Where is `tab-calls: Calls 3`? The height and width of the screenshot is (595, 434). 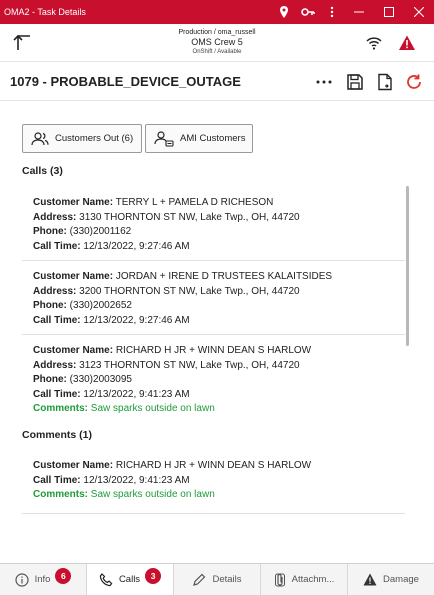 tab-calls: Calls 3 is located at coordinates (130, 579).